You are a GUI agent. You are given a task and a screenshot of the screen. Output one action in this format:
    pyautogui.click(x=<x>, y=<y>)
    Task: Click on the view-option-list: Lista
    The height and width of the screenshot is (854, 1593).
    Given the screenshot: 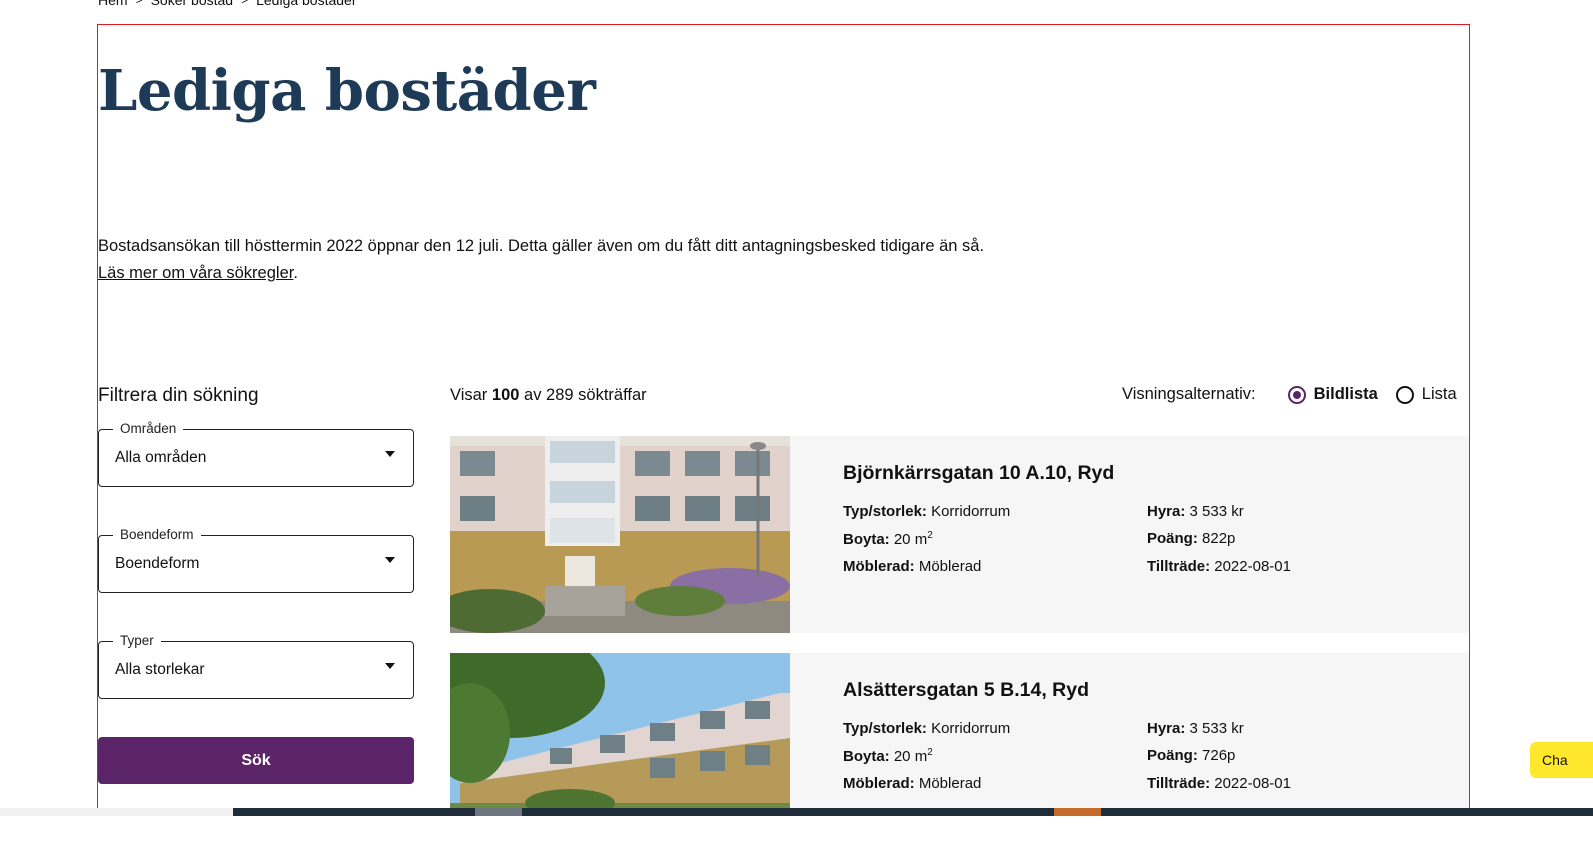 What is the action you would take?
    pyautogui.click(x=1426, y=394)
    